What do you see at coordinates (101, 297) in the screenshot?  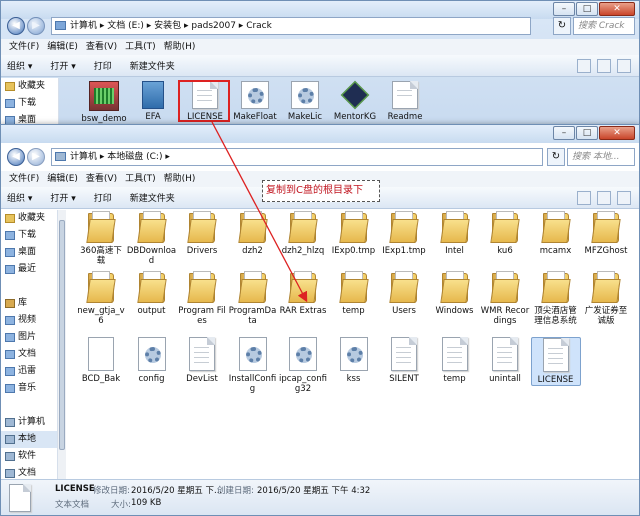 I see `folder-item: new_gtja_v6` at bounding box center [101, 297].